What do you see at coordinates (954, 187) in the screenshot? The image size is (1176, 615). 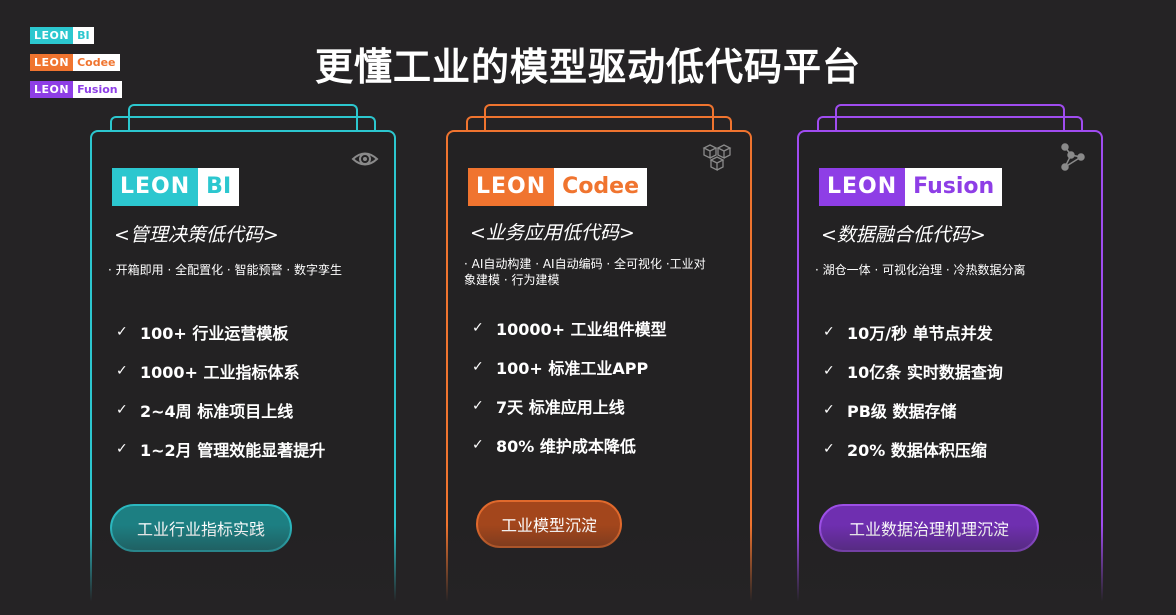 I see `logo-product: Fusion` at bounding box center [954, 187].